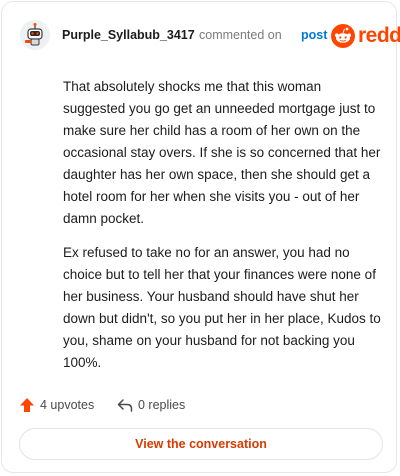 The height and width of the screenshot is (476, 400). I want to click on reddit-wordmark: reddit, so click(379, 35).